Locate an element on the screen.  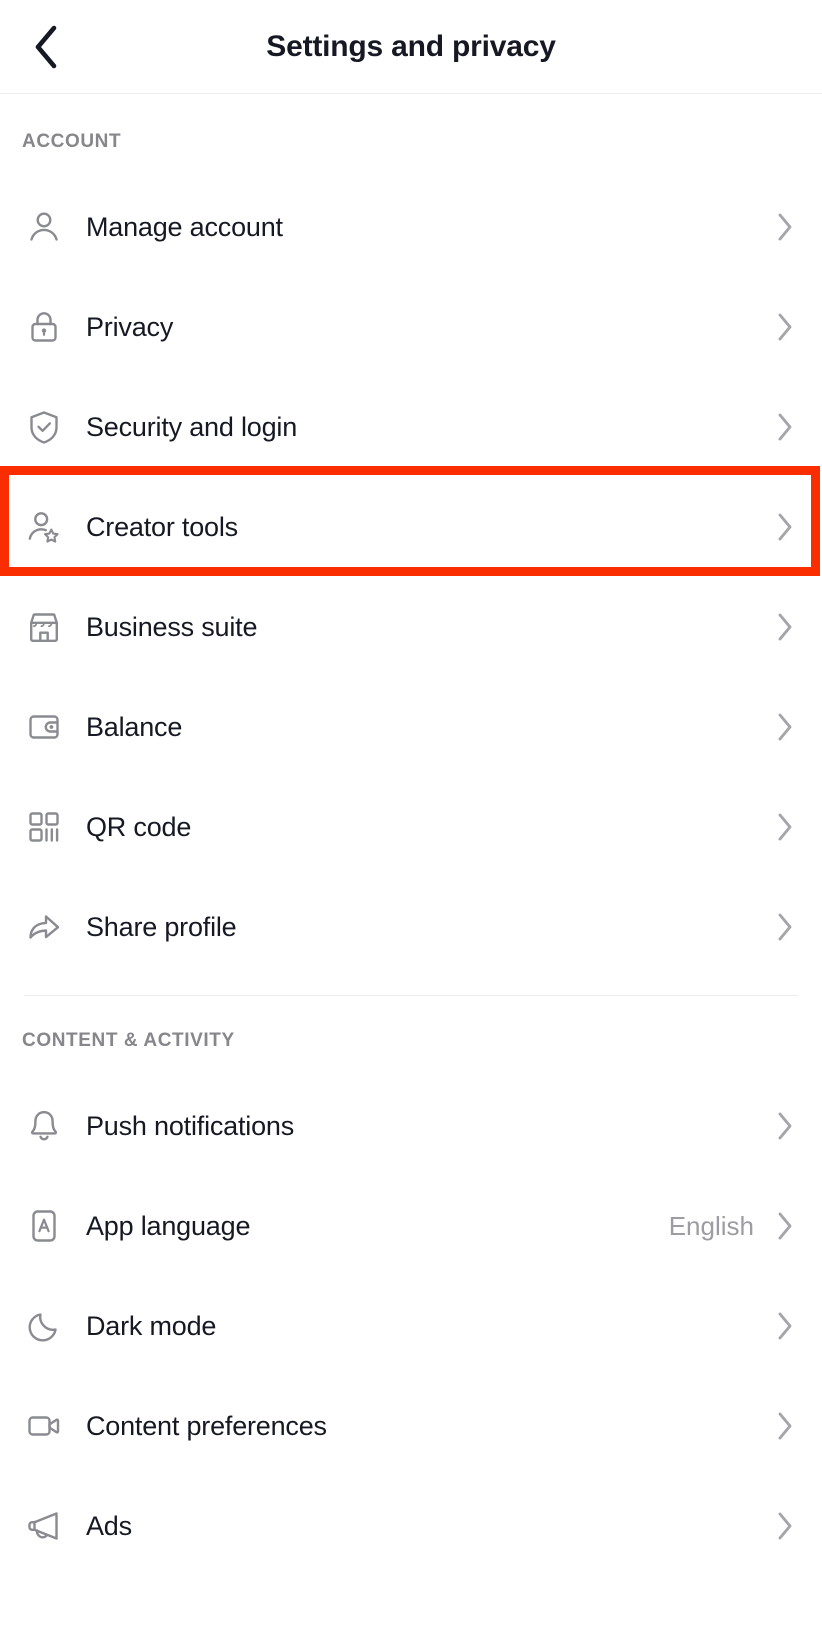
settings-row-label: Privacy is located at coordinates (130, 326).